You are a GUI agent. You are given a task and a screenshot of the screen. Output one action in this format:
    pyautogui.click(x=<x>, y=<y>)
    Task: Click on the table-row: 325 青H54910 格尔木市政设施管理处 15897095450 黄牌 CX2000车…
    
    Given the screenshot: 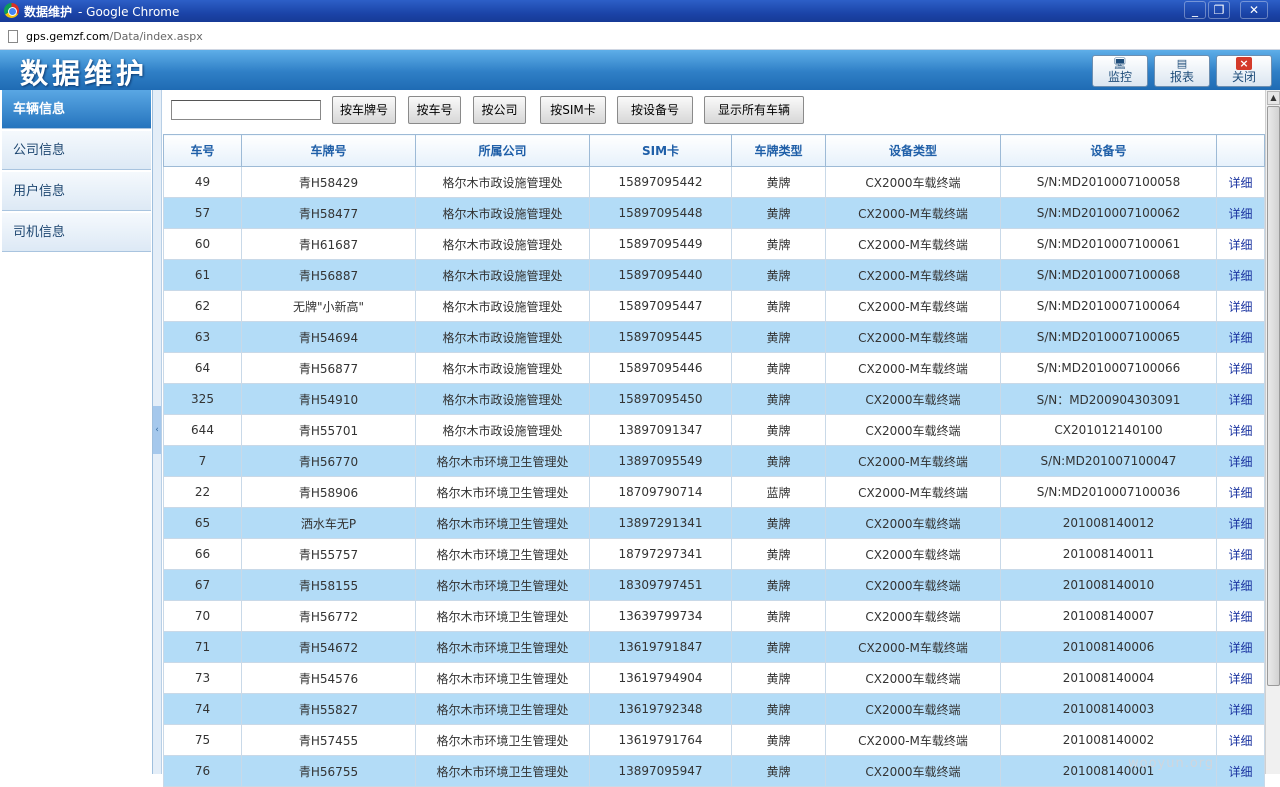 What is the action you would take?
    pyautogui.click(x=714, y=399)
    